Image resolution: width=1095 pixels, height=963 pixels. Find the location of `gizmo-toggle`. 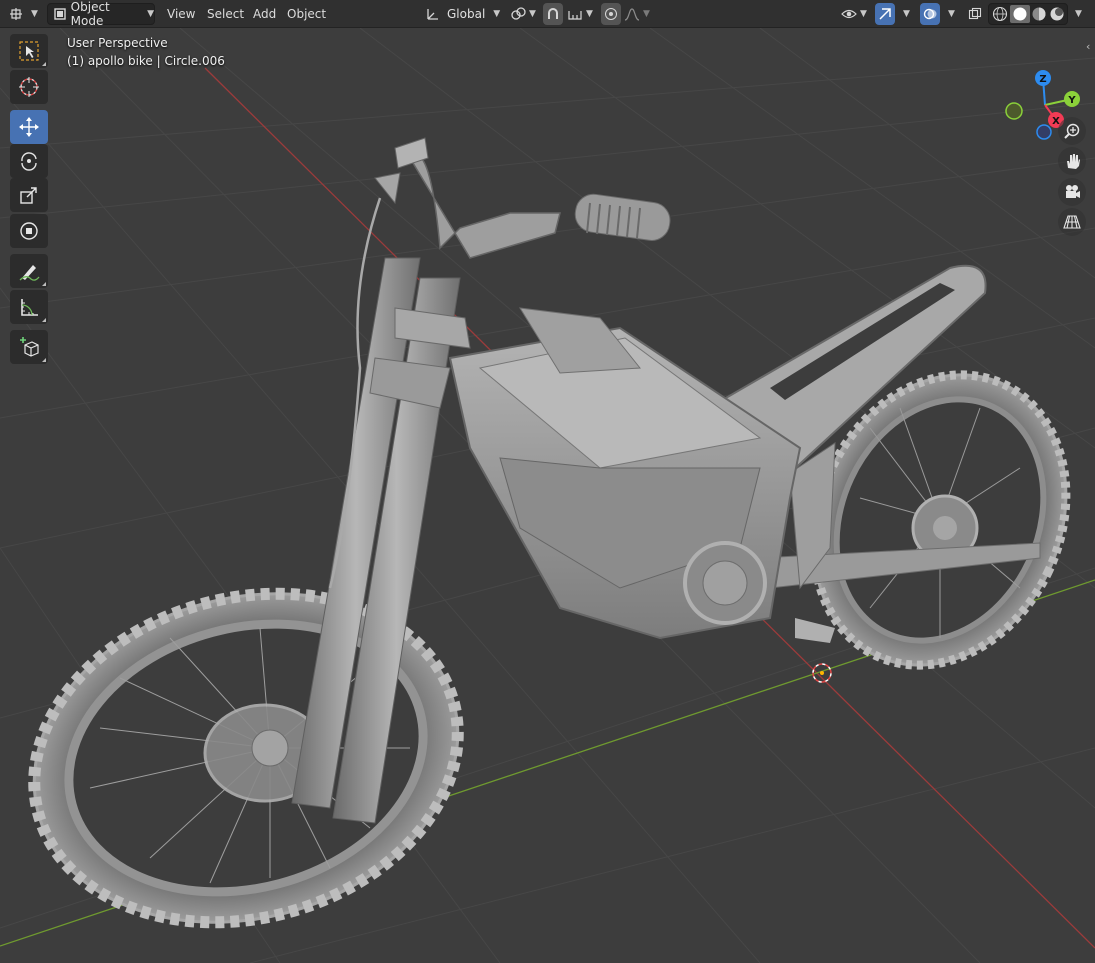

gizmo-toggle is located at coordinates (885, 14).